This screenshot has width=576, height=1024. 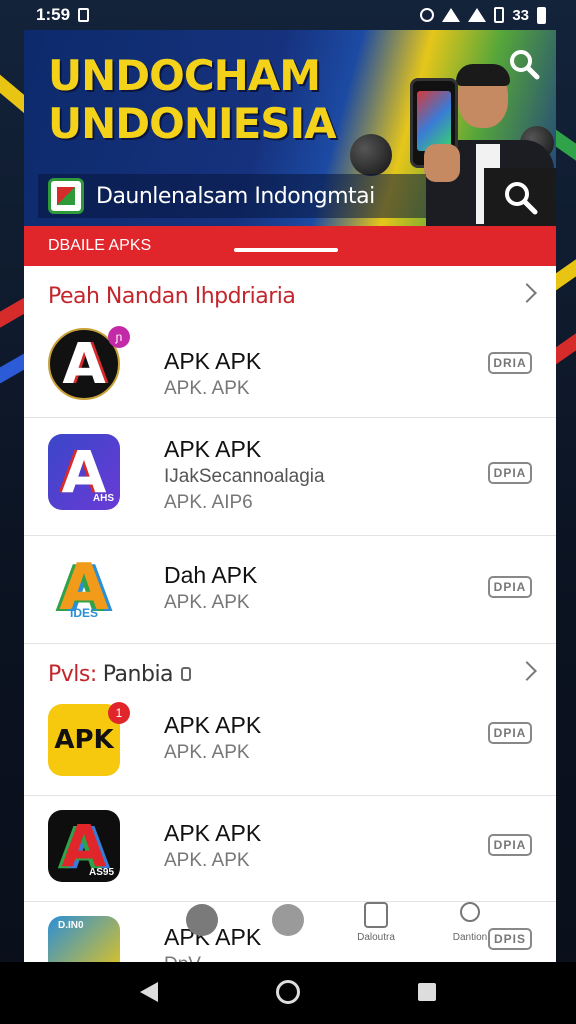 What do you see at coordinates (72, 674) in the screenshot?
I see `section-title: Pvls:` at bounding box center [72, 674].